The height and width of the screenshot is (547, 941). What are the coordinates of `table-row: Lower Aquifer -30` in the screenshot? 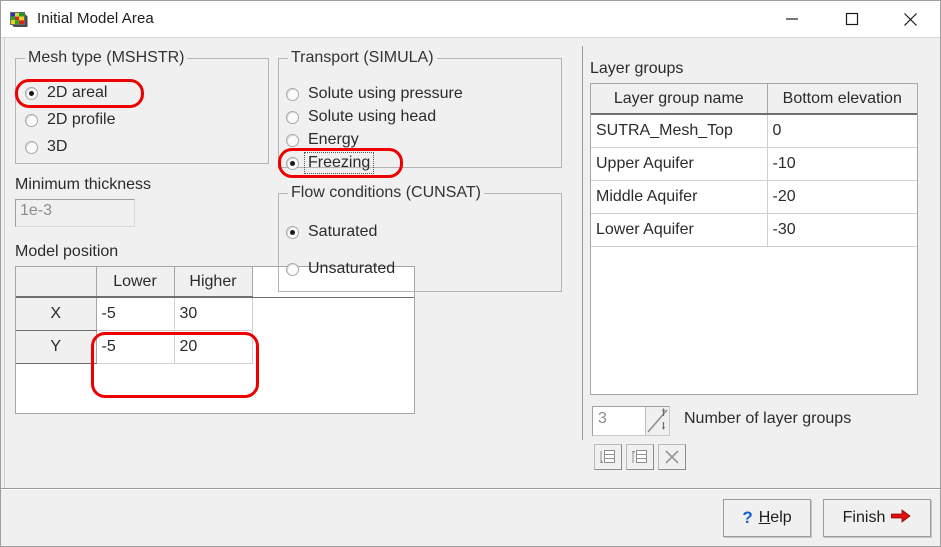 It's located at (754, 230).